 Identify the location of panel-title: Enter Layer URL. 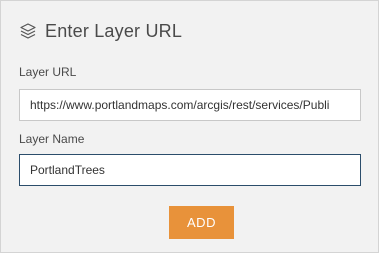
(114, 30).